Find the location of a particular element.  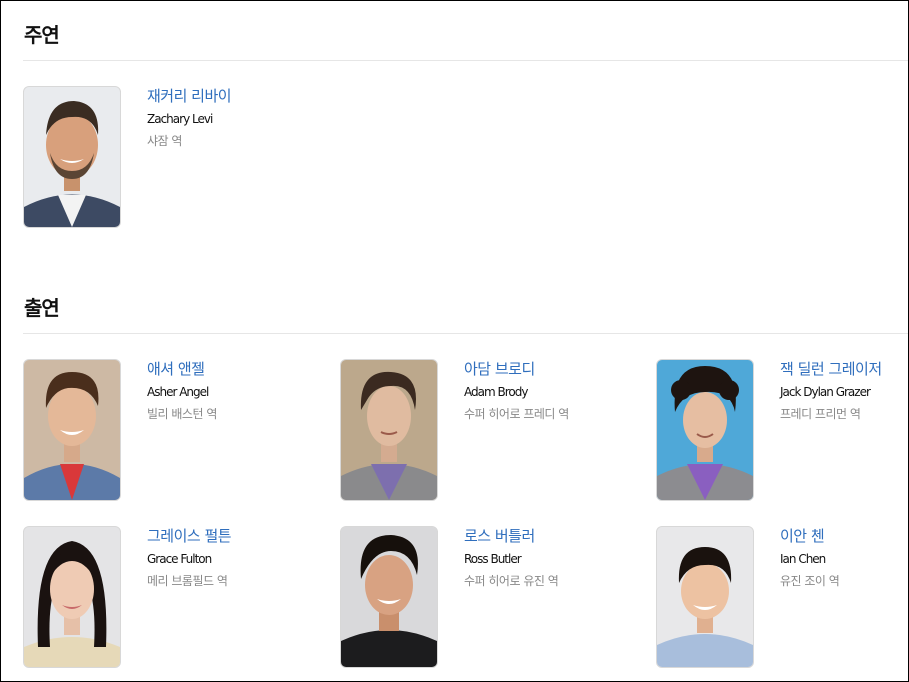

actor-role: 메리 브롬필드 역 is located at coordinates (187, 581).